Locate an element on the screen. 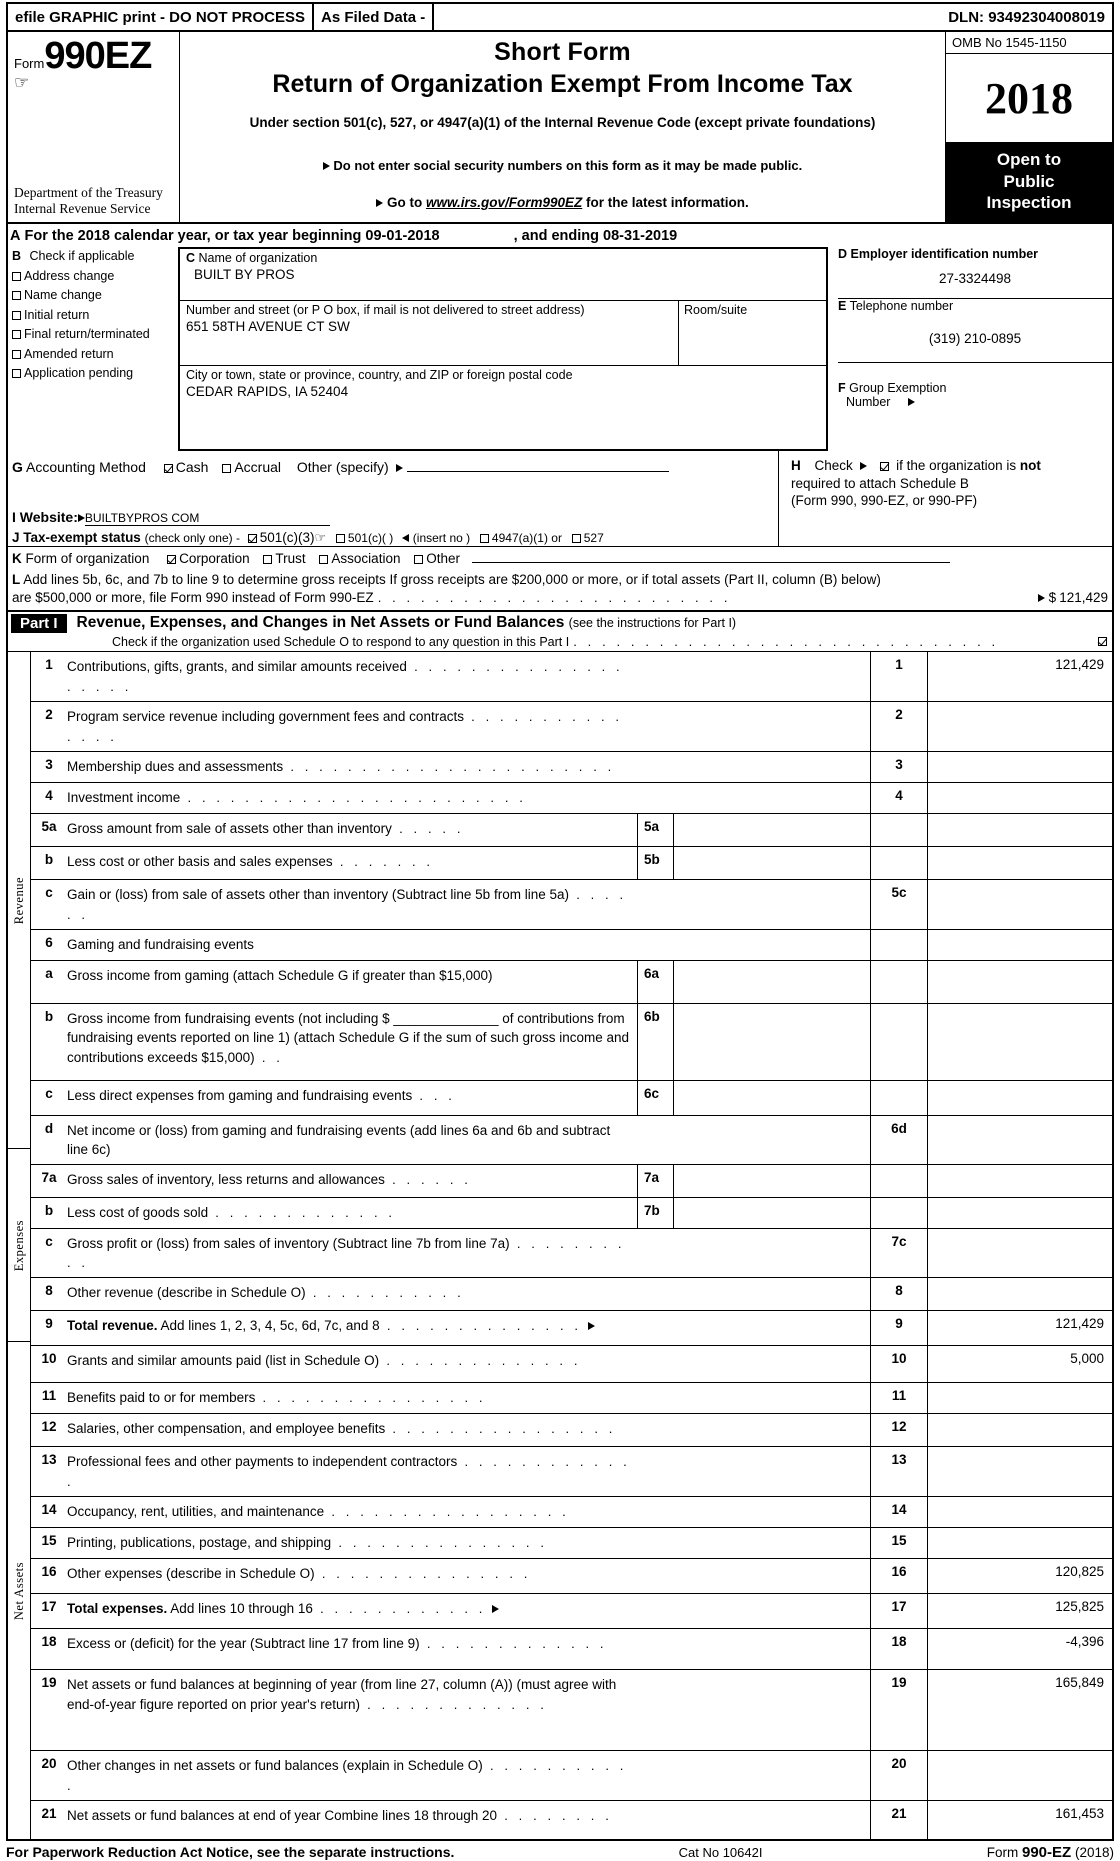 This screenshot has width=1120, height=1861. checkbox-icon-schedule-o is located at coordinates (1102, 642).